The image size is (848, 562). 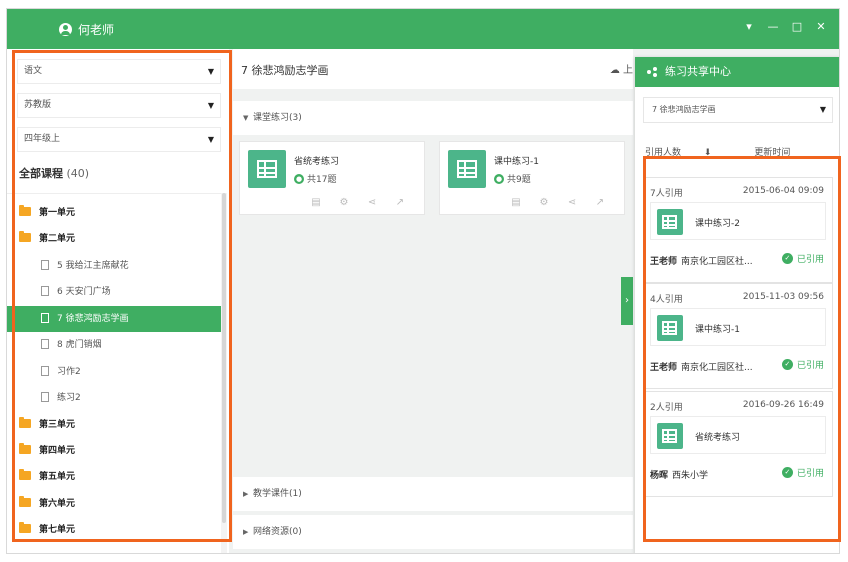 What do you see at coordinates (690, 476) in the screenshot?
I see `school-name: 西朱小学` at bounding box center [690, 476].